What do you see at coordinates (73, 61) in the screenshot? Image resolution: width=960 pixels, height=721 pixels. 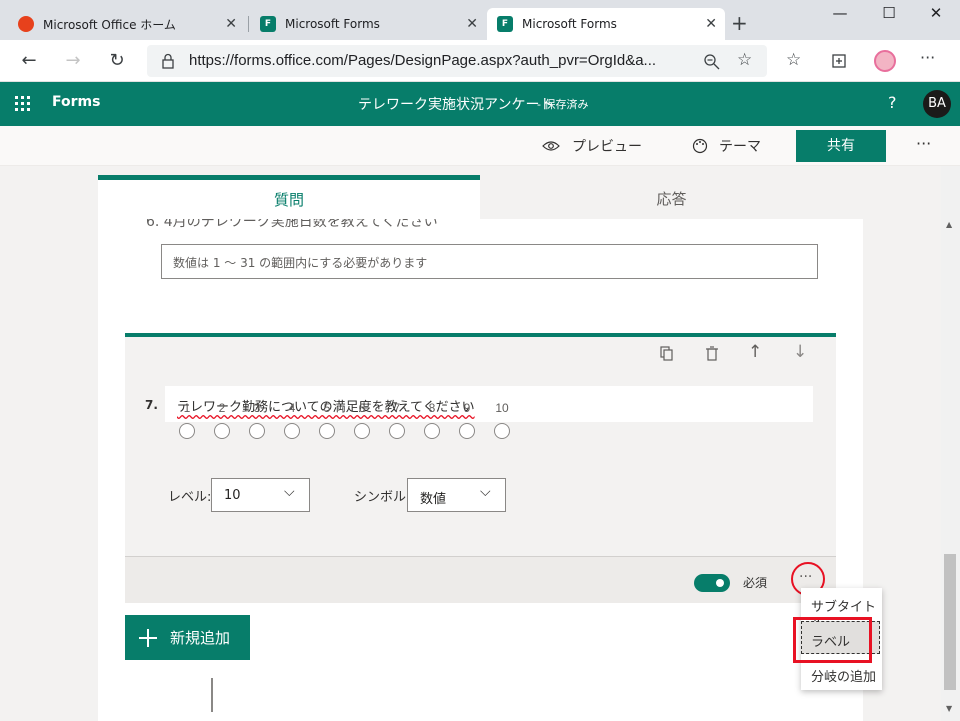 I see `forward-button: →` at bounding box center [73, 61].